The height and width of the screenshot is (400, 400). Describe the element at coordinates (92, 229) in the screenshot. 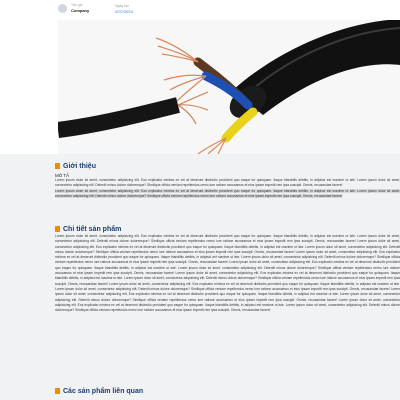

I see `details-title: Chi tiết sản phẩm` at that location.